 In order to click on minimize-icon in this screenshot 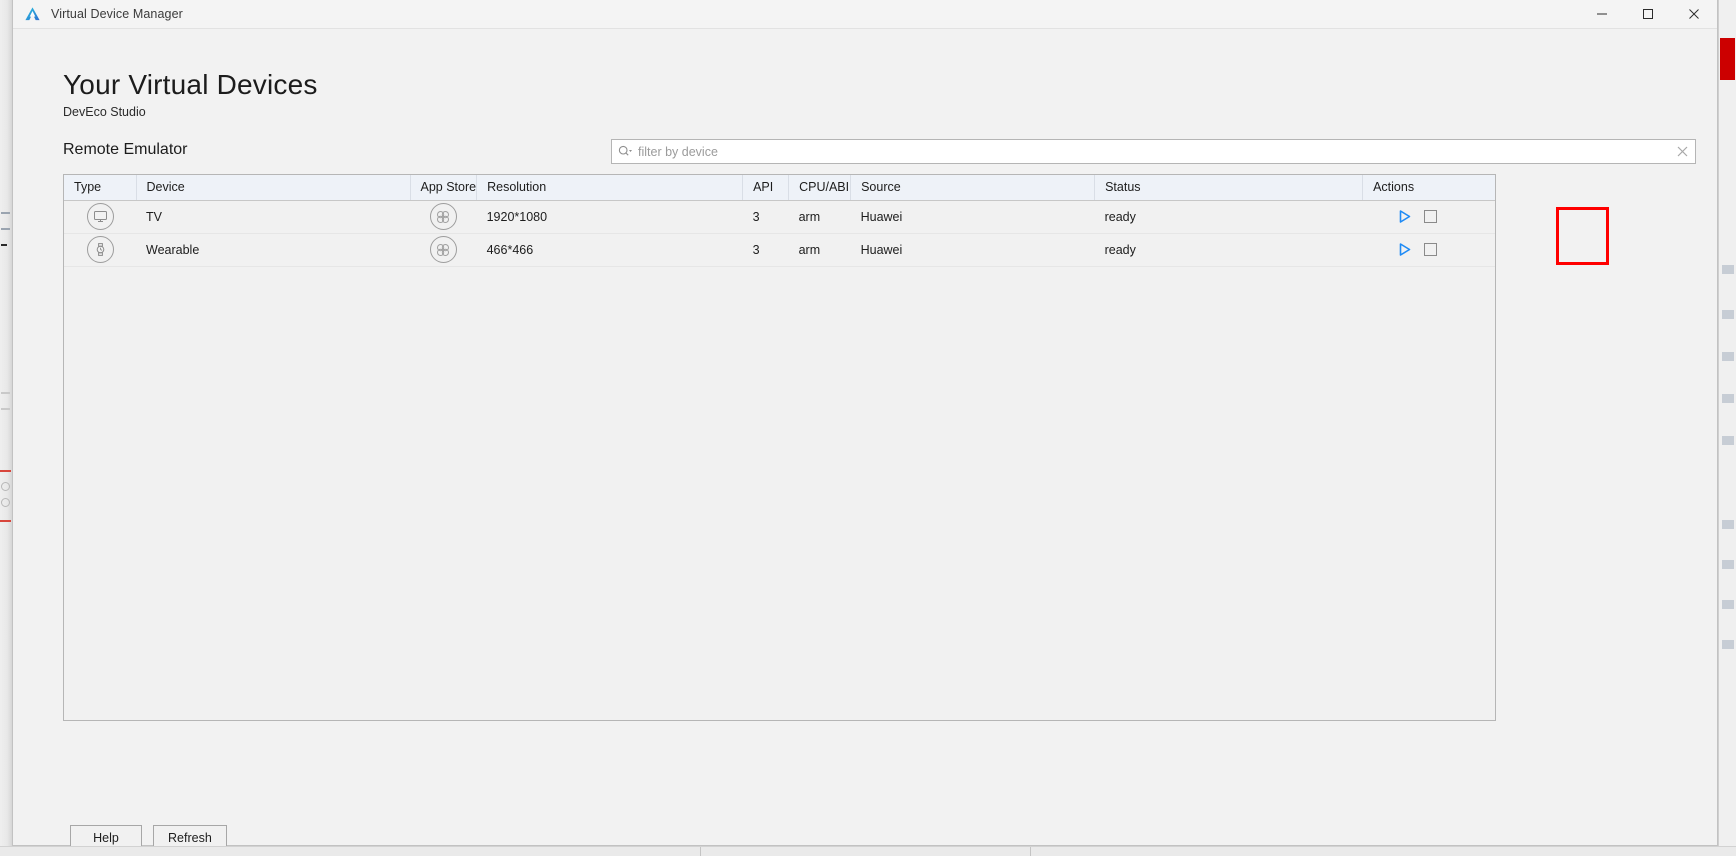, I will do `click(1602, 14)`.